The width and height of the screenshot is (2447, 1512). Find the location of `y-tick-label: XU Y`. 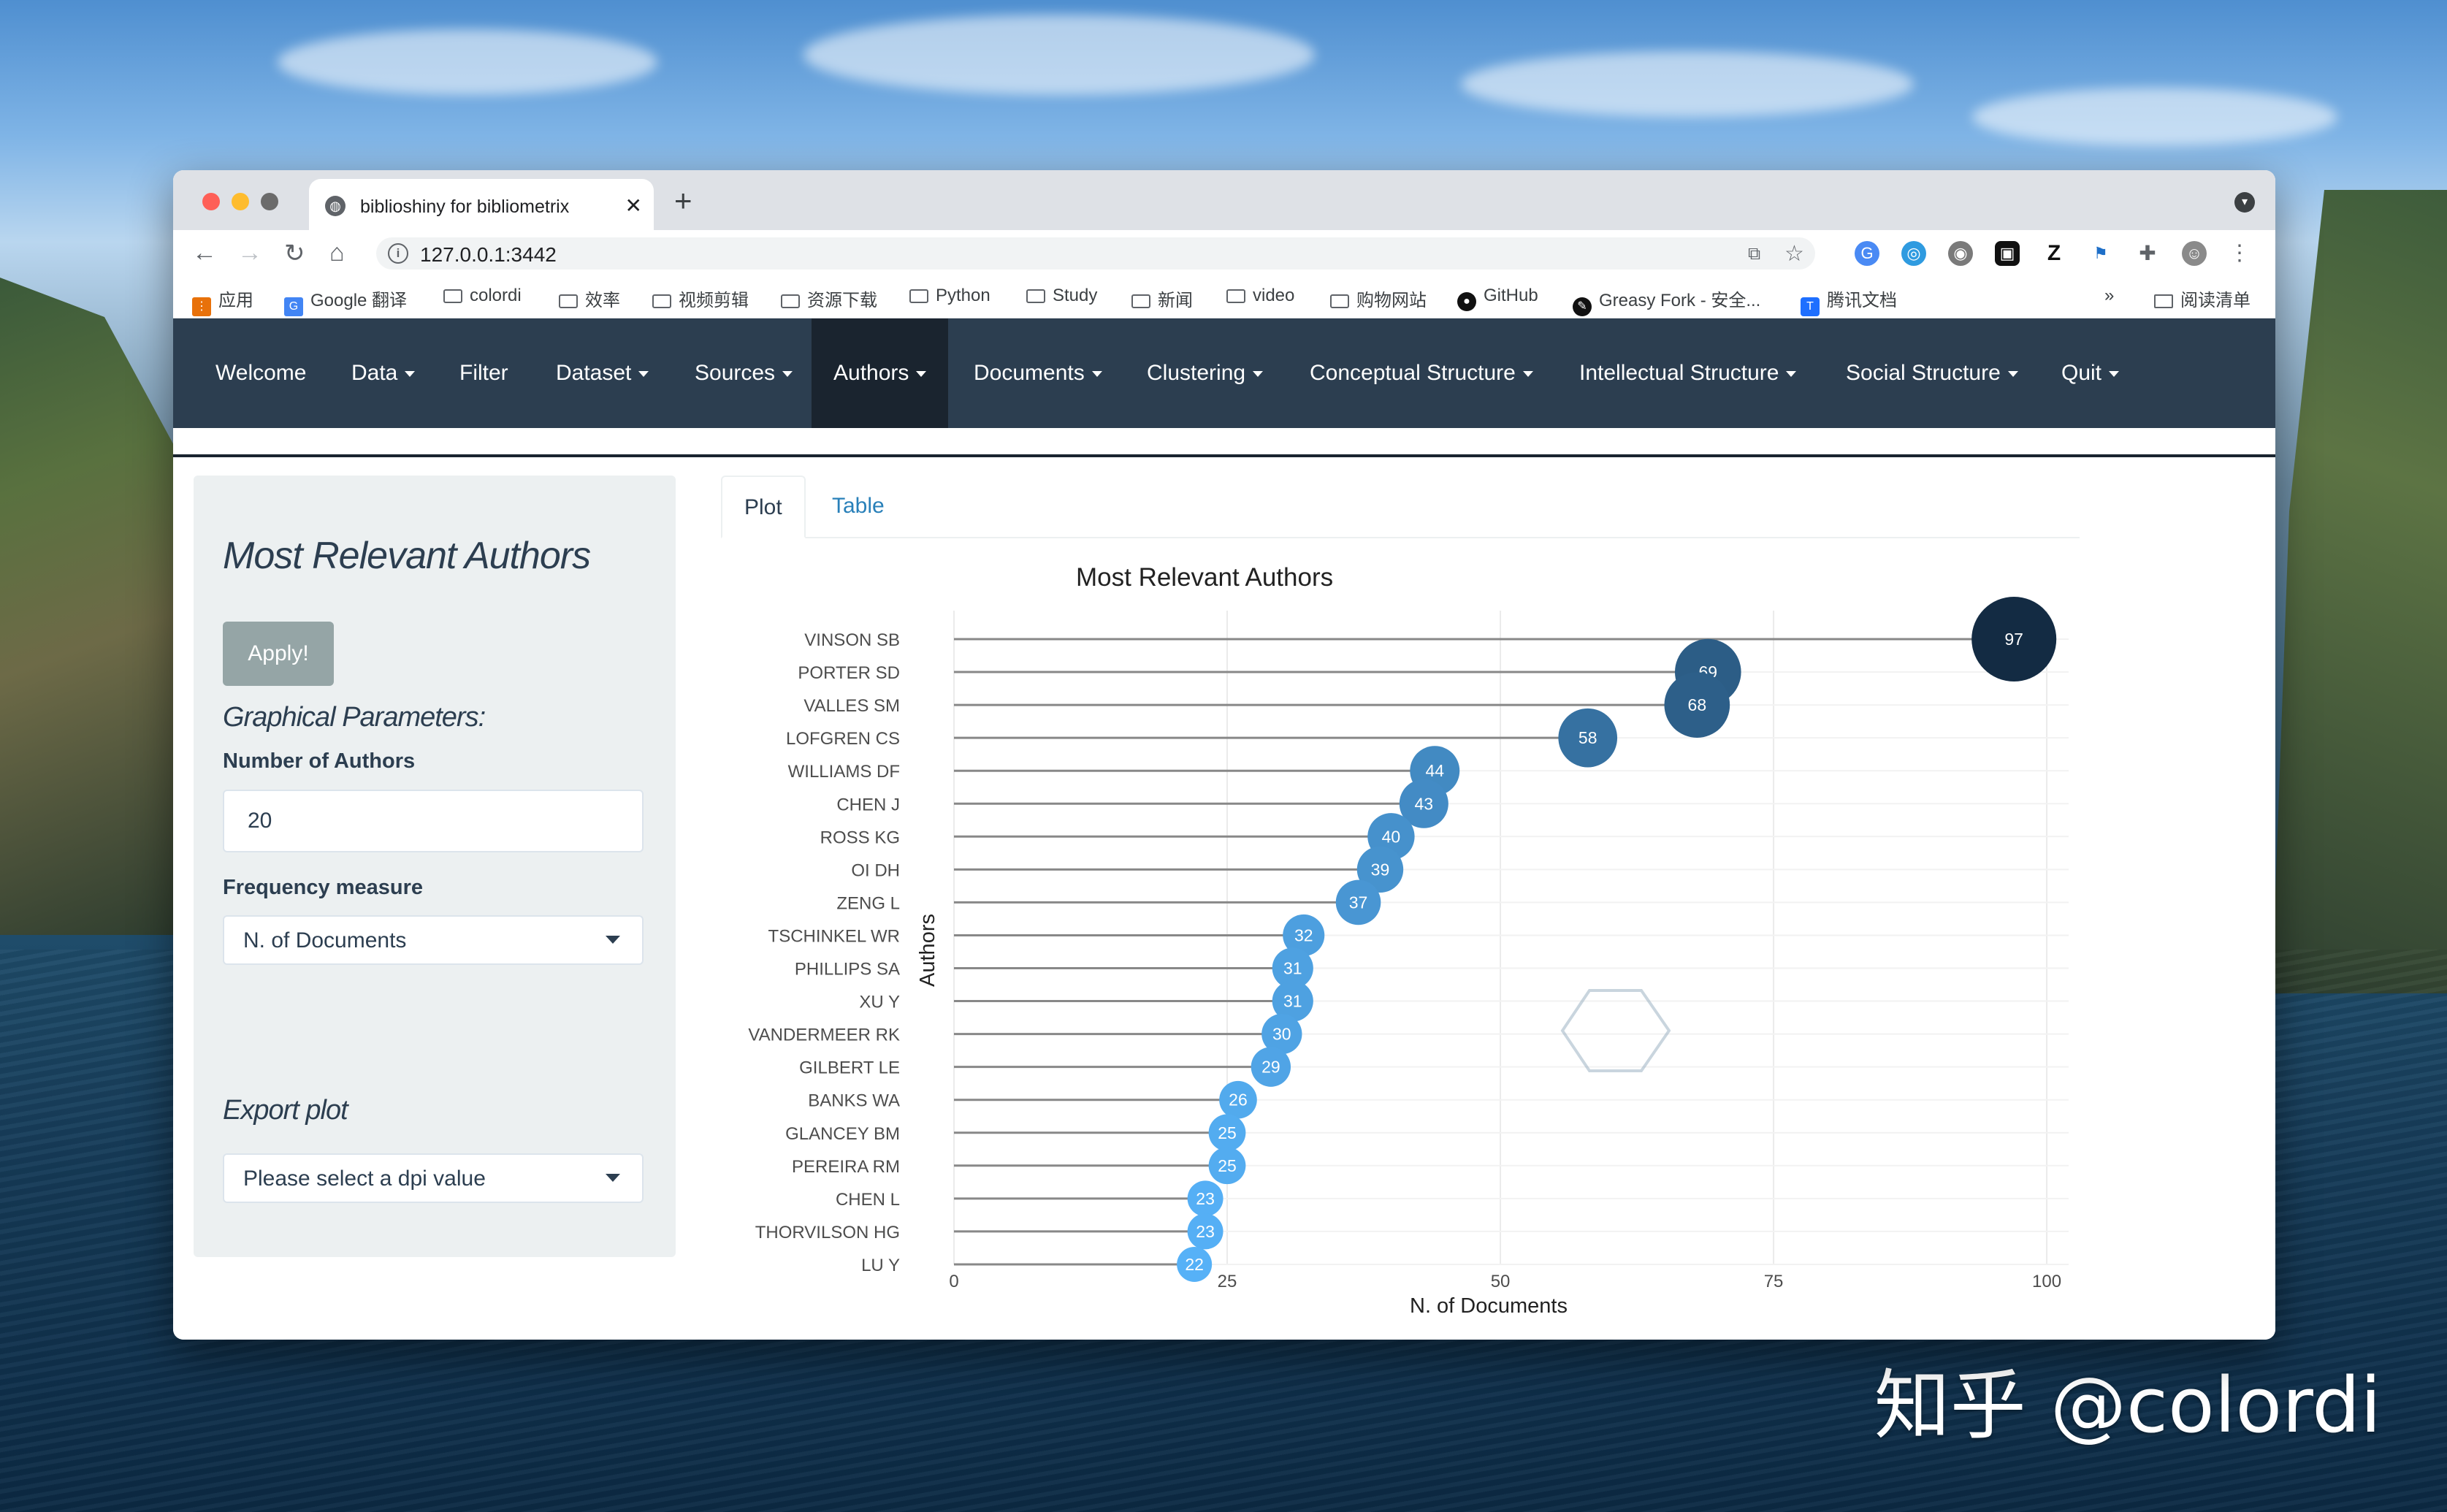

y-tick-label: XU Y is located at coordinates (880, 1002).